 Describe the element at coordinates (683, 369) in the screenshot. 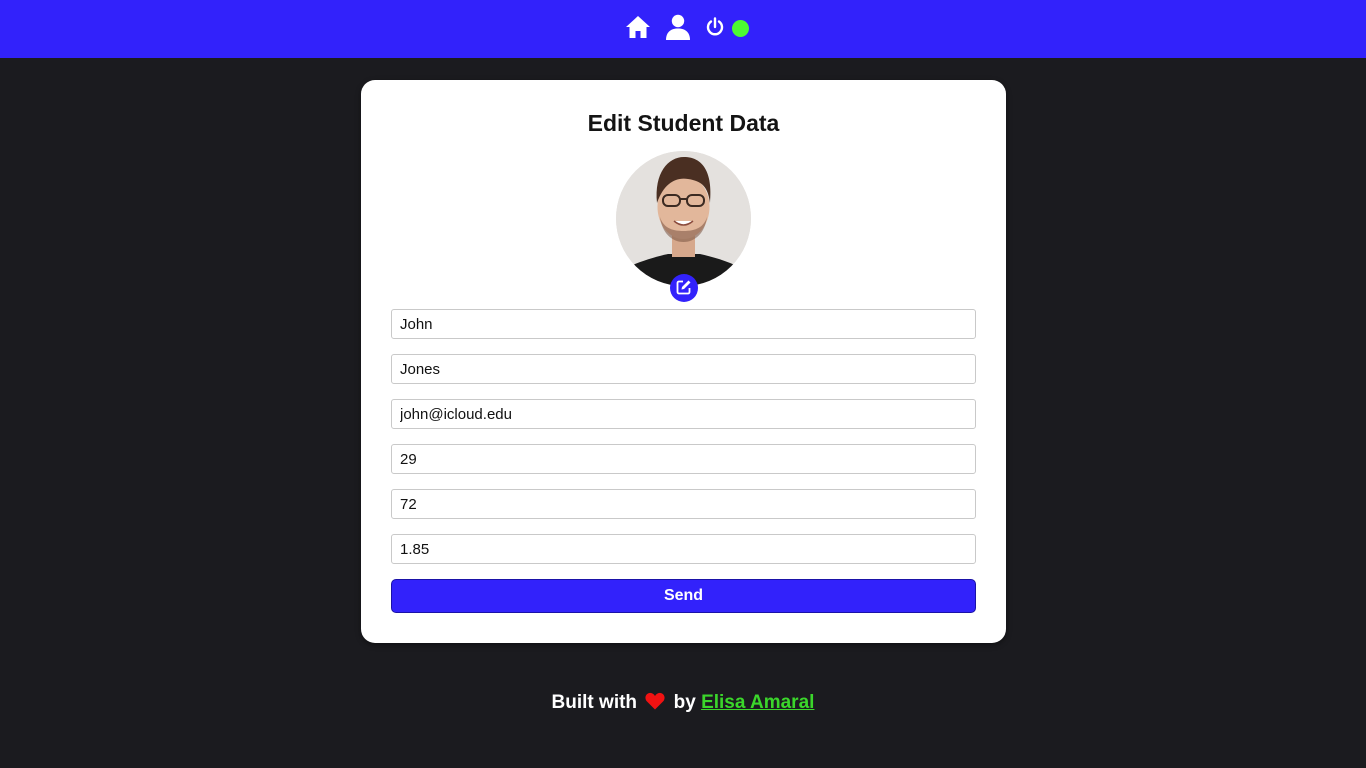

I see `last-name-field` at that location.